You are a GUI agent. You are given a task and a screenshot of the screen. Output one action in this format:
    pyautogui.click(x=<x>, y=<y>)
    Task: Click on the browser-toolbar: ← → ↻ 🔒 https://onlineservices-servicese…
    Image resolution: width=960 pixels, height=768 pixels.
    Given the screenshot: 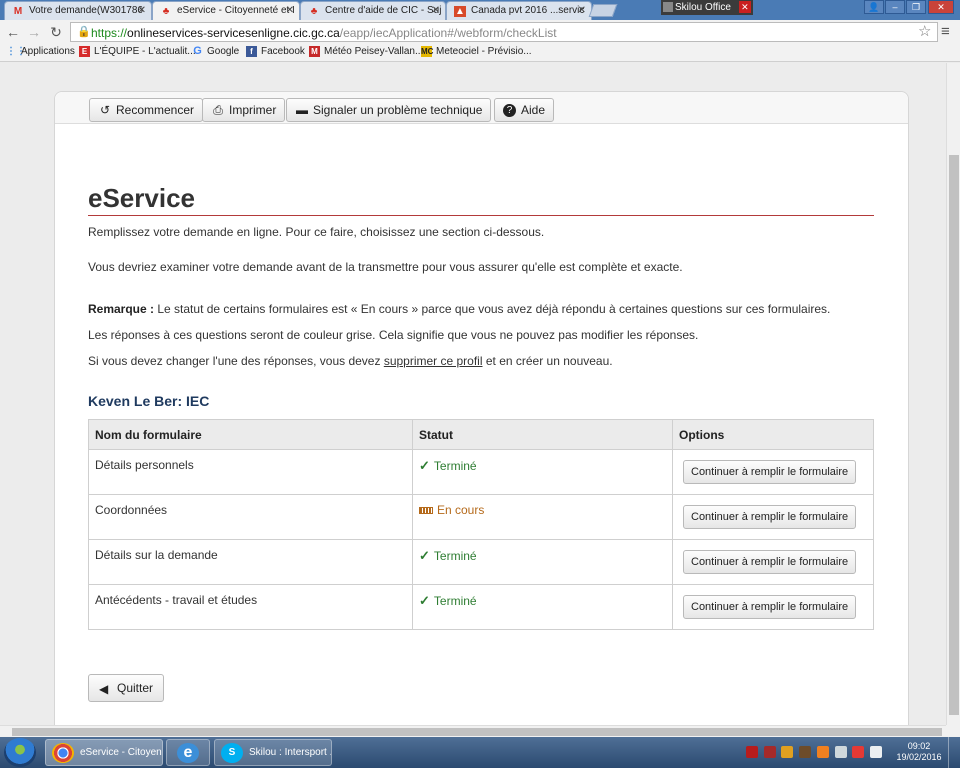 What is the action you would take?
    pyautogui.click(x=480, y=32)
    